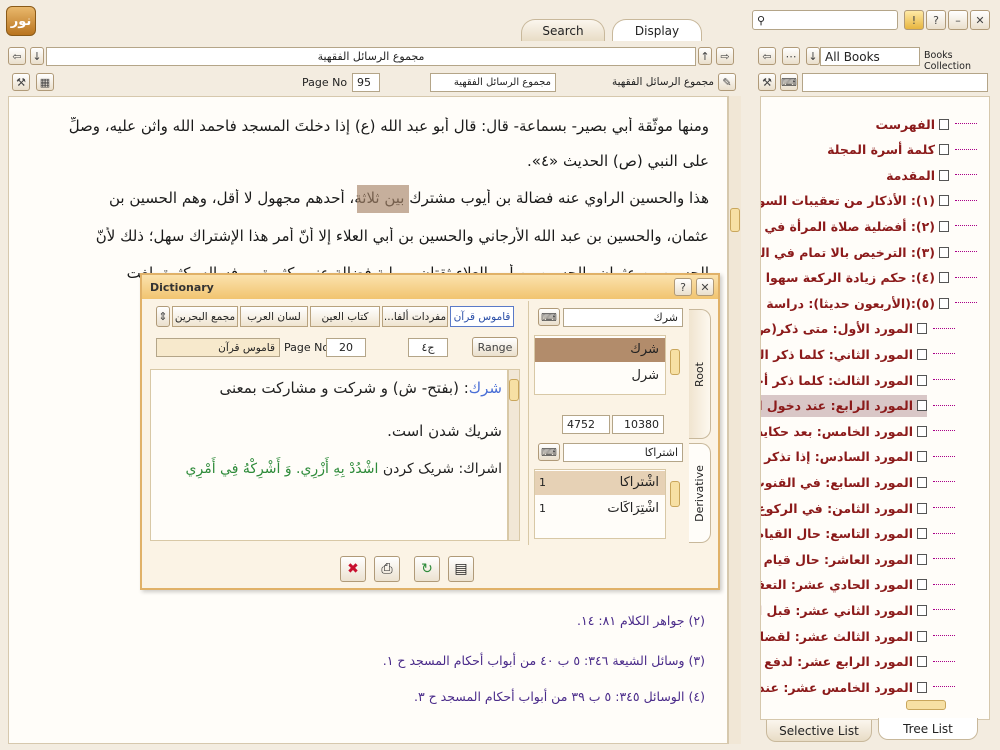 This screenshot has width=1000, height=750. I want to click on wrench-icon: ⚒, so click(21, 82).